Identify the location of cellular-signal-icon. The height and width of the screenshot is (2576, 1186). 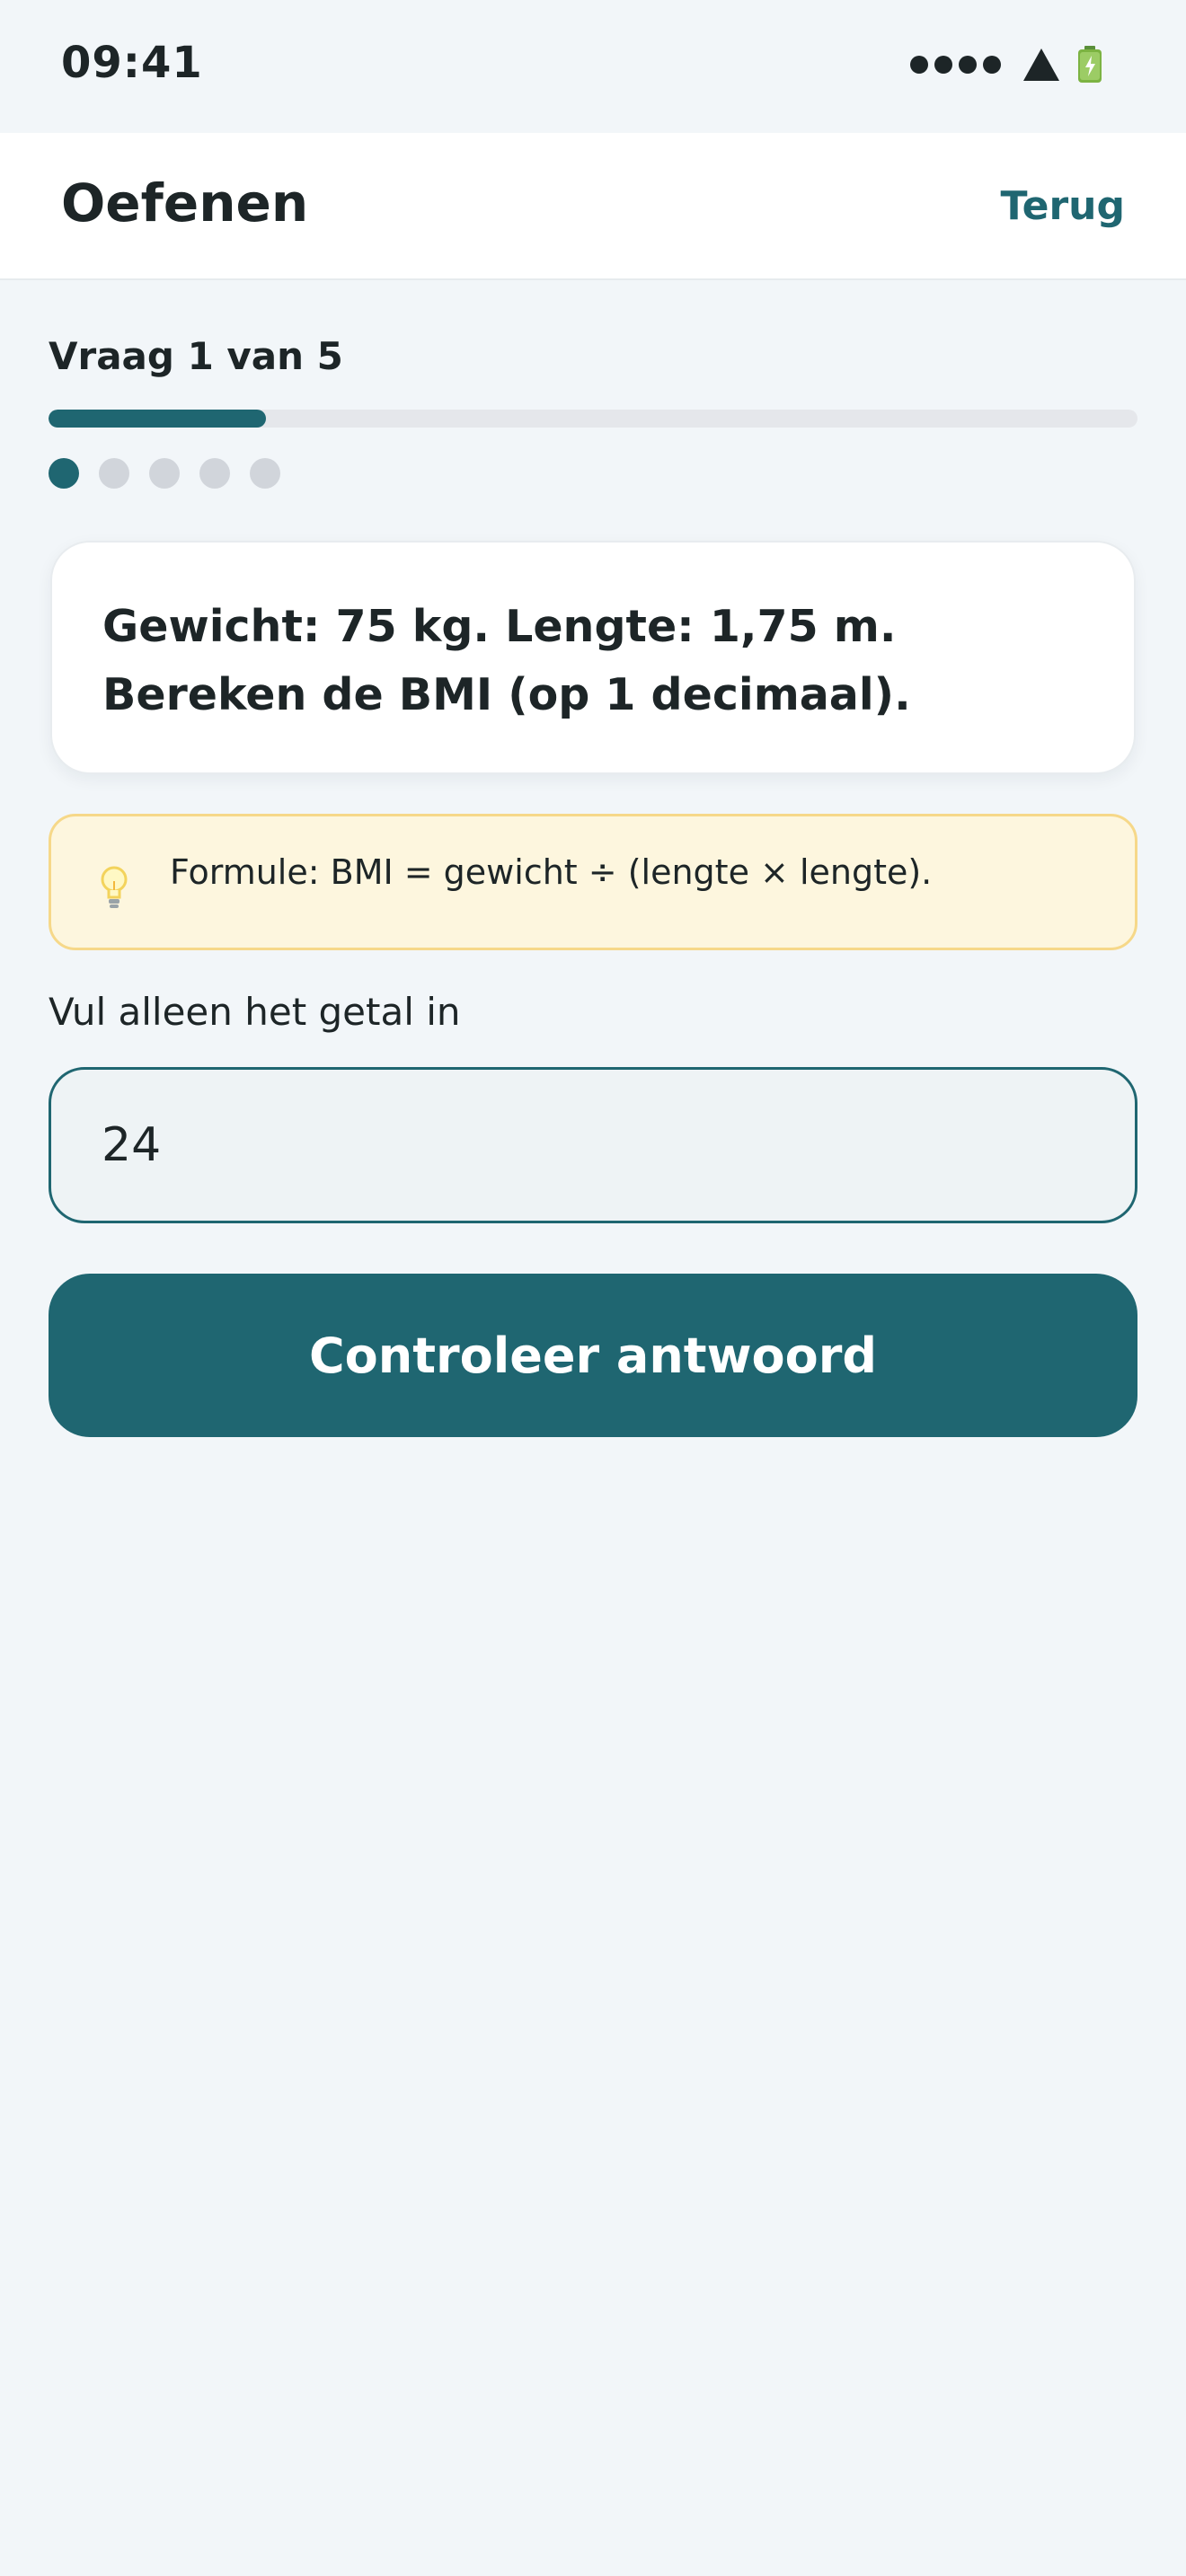
(955, 65).